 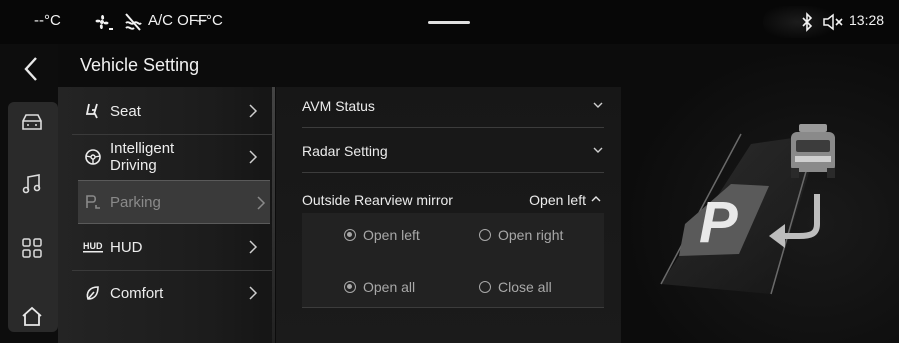 I want to click on option-open-right-label: Open right, so click(x=531, y=235).